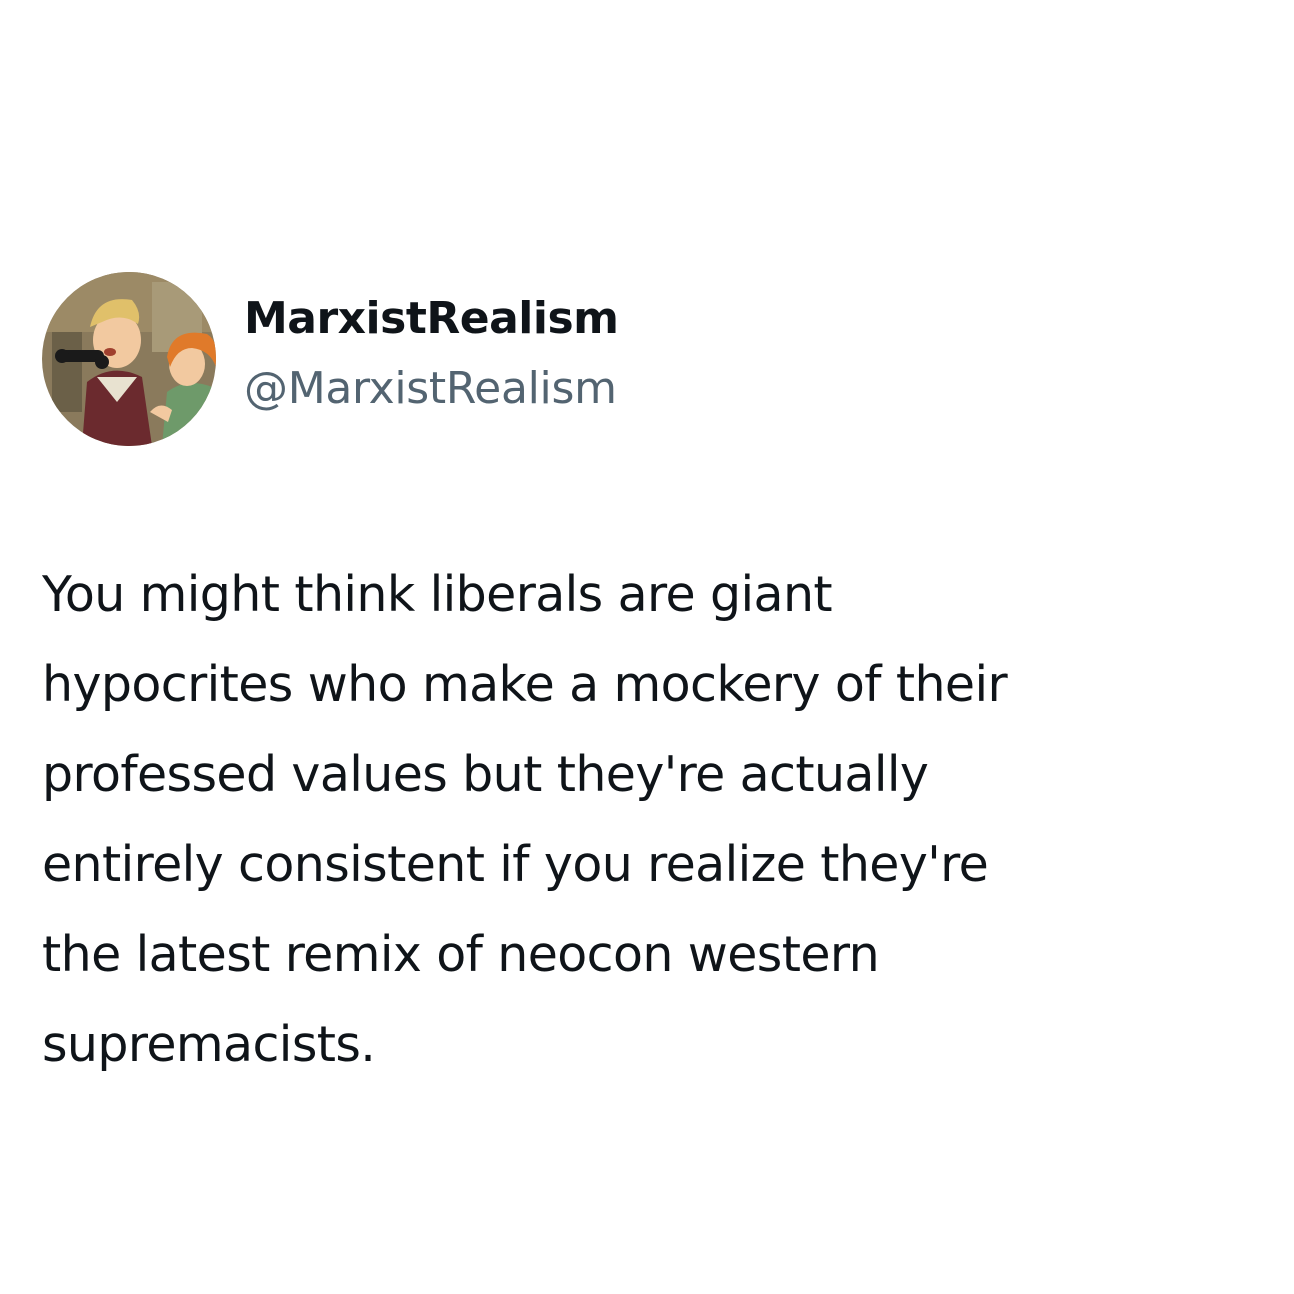 This screenshot has height=1294, width=1294. Describe the element at coordinates (485, 774) in the screenshot. I see `tweet-text-line: professed values but they're actually` at that location.